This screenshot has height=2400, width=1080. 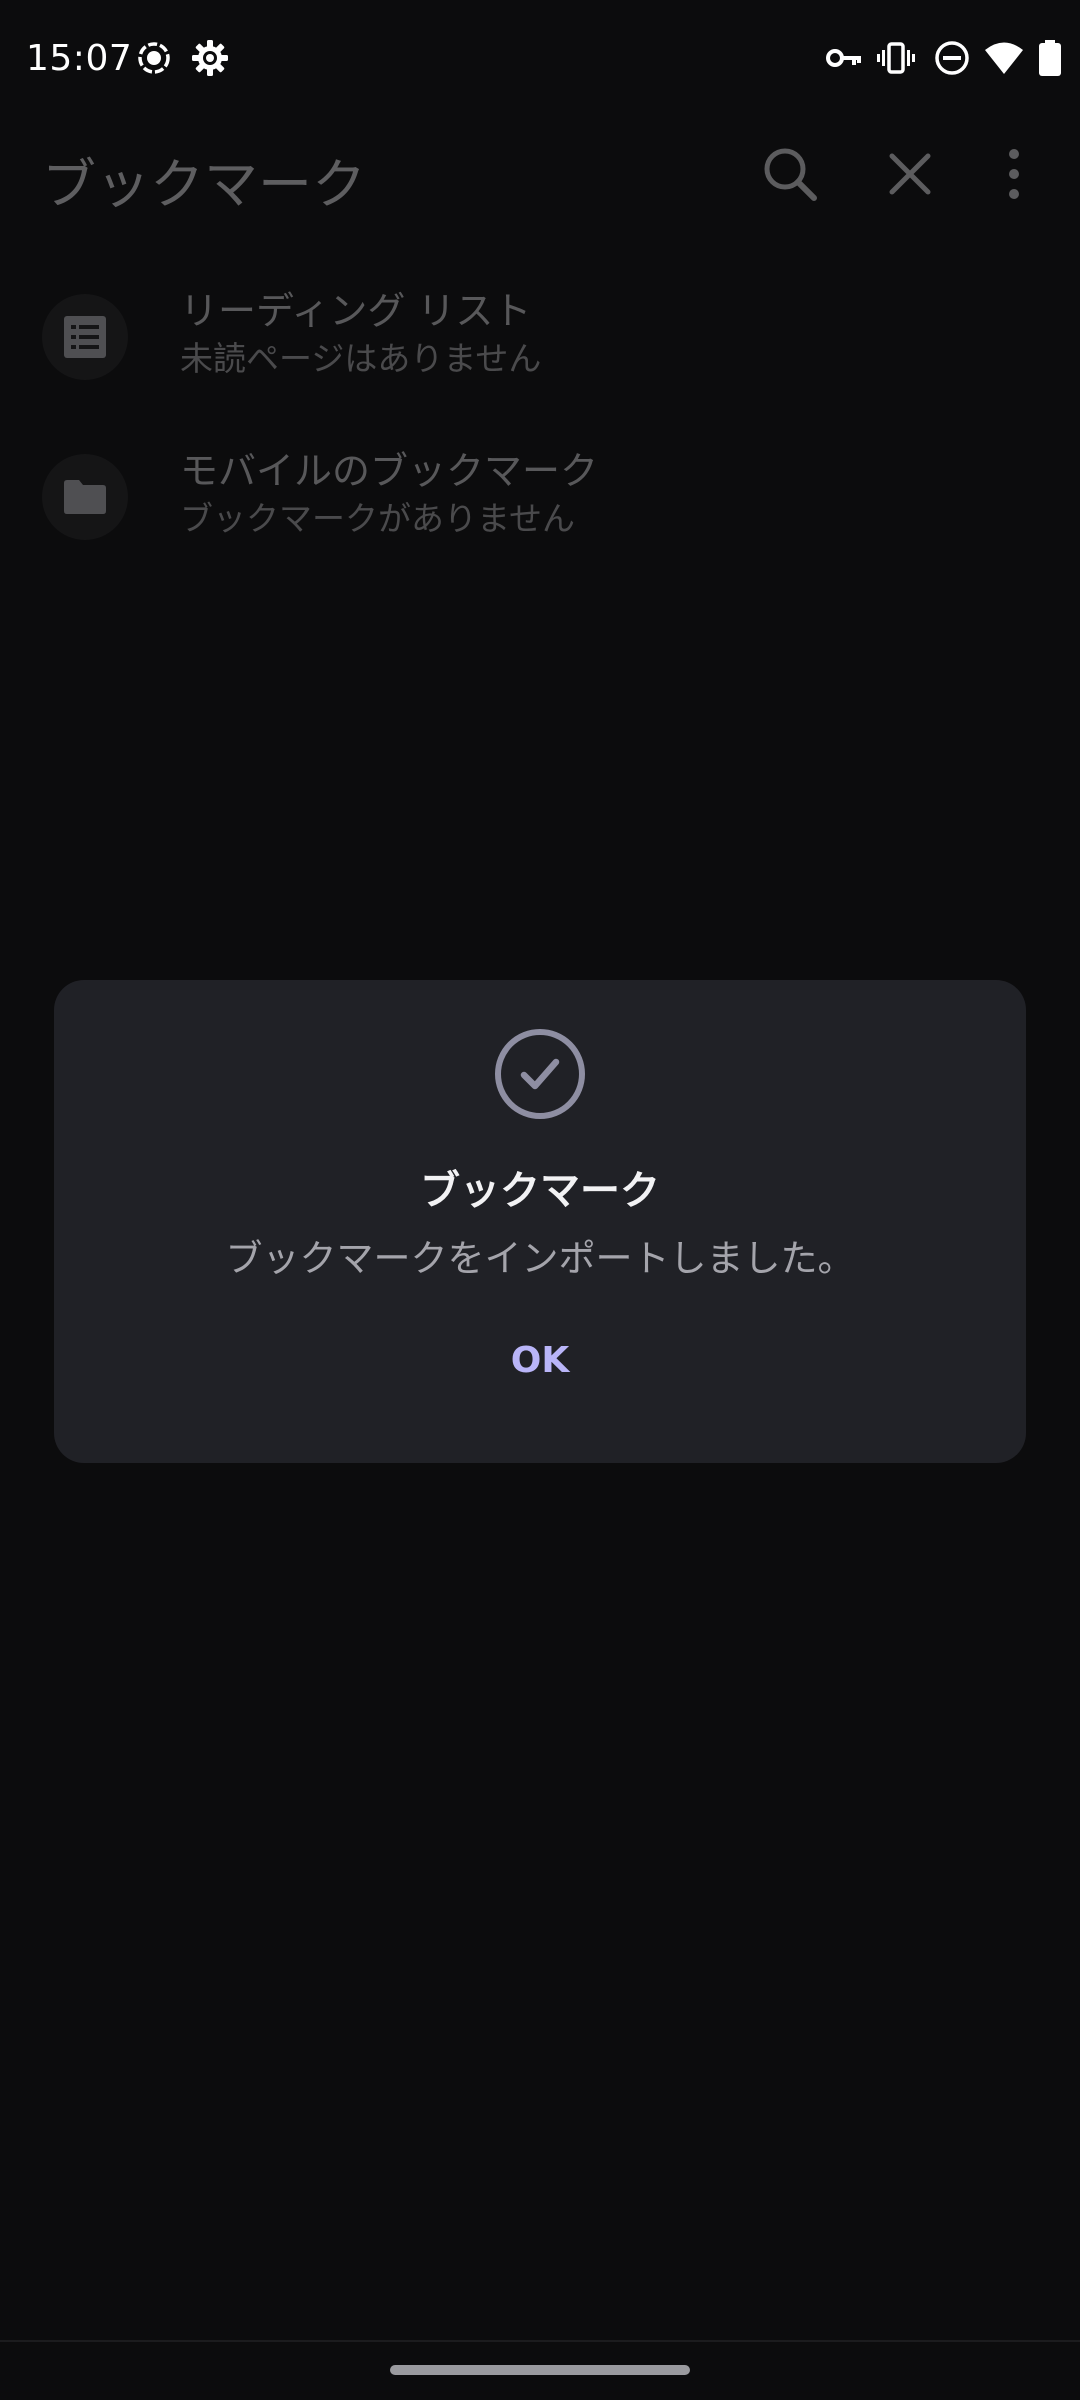 What do you see at coordinates (1014, 174) in the screenshot?
I see `more-vert-icon` at bounding box center [1014, 174].